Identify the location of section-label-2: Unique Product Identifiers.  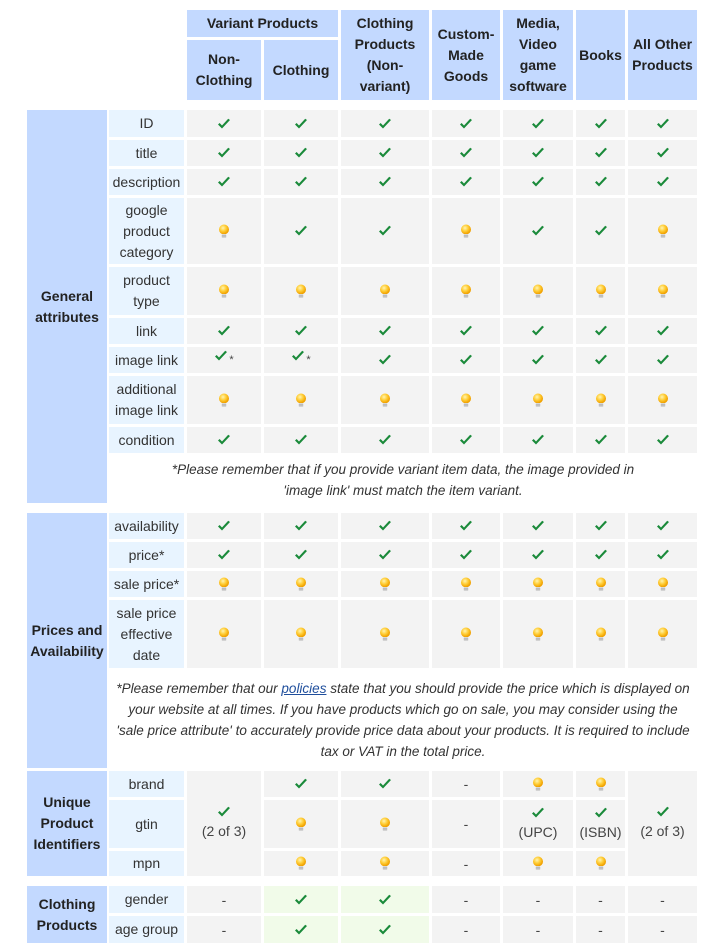
(67, 823).